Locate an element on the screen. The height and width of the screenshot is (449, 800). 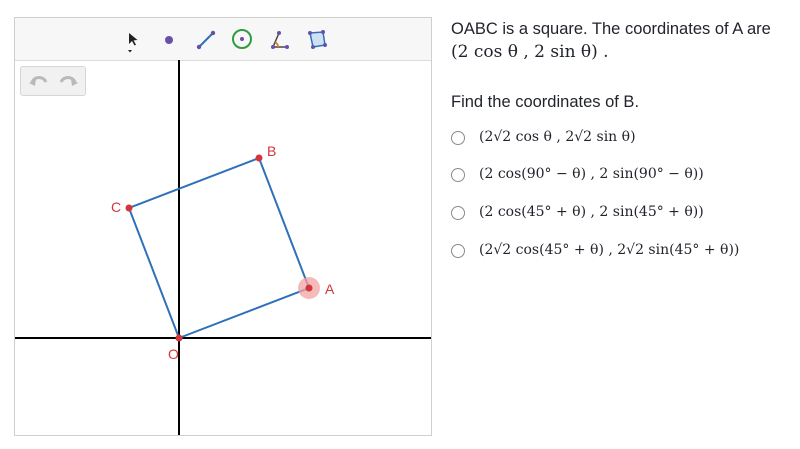
answer-choice-3: (2 cos(45° + θ) , 2 sin(45° + θ)) is located at coordinates (623, 212).